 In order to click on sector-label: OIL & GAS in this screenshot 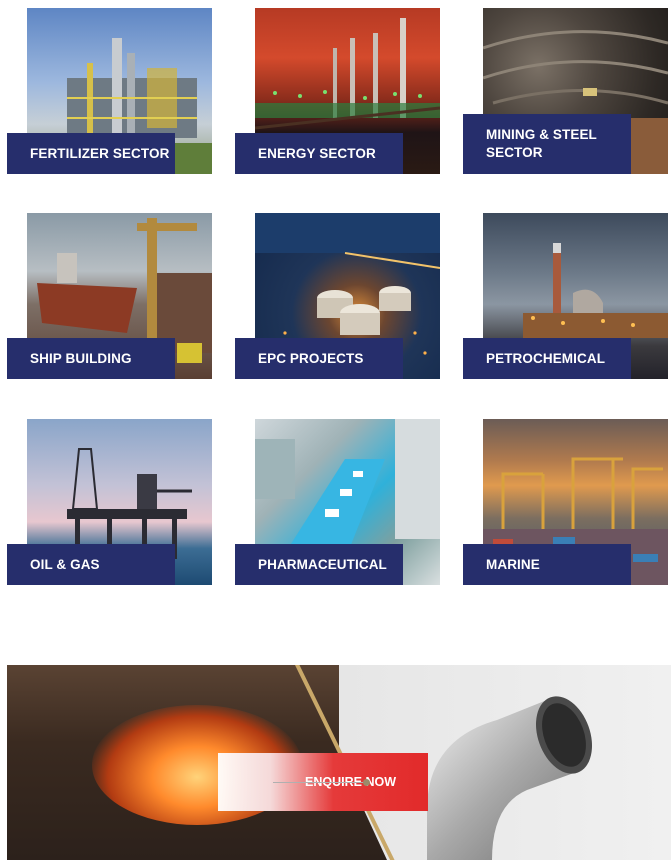, I will do `click(91, 564)`.